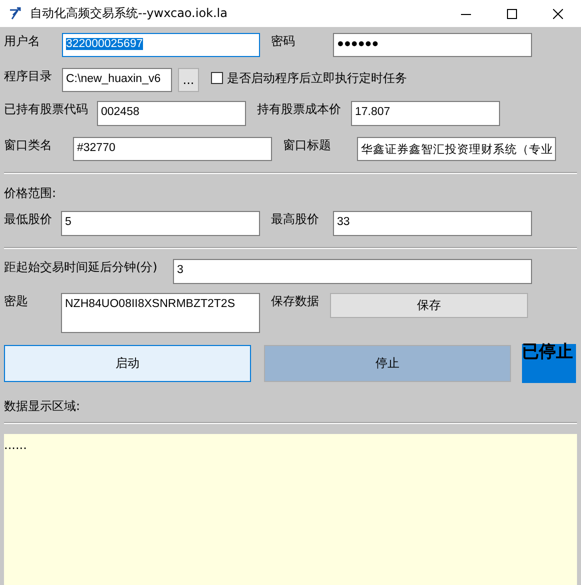  Describe the element at coordinates (558, 13) in the screenshot. I see `close-icon` at that location.